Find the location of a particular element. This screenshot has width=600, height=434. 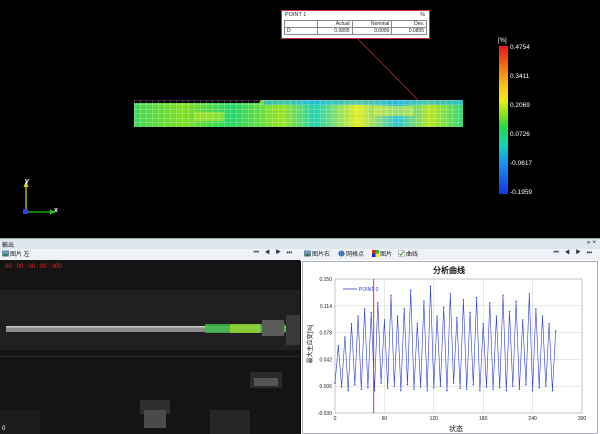

colorbar-label-4: -0.0617 is located at coordinates (521, 163).